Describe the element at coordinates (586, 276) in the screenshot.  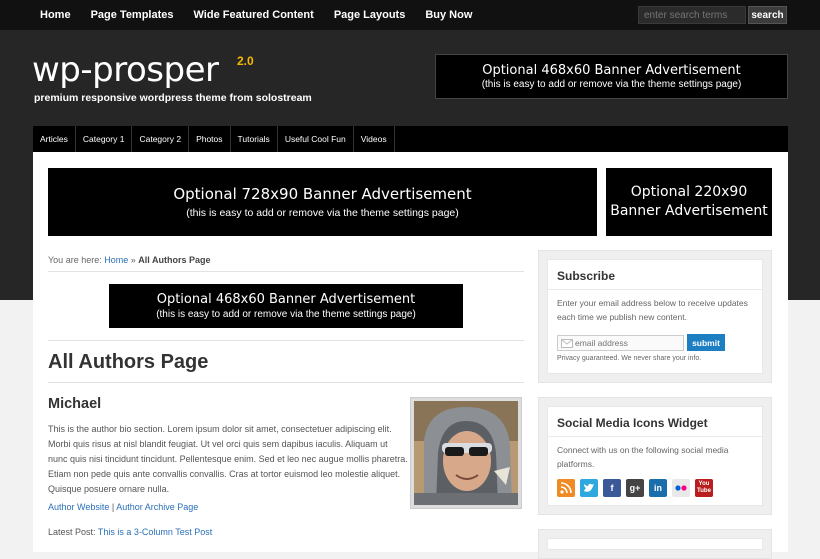
I see `subscribe-title: Subscribe` at that location.